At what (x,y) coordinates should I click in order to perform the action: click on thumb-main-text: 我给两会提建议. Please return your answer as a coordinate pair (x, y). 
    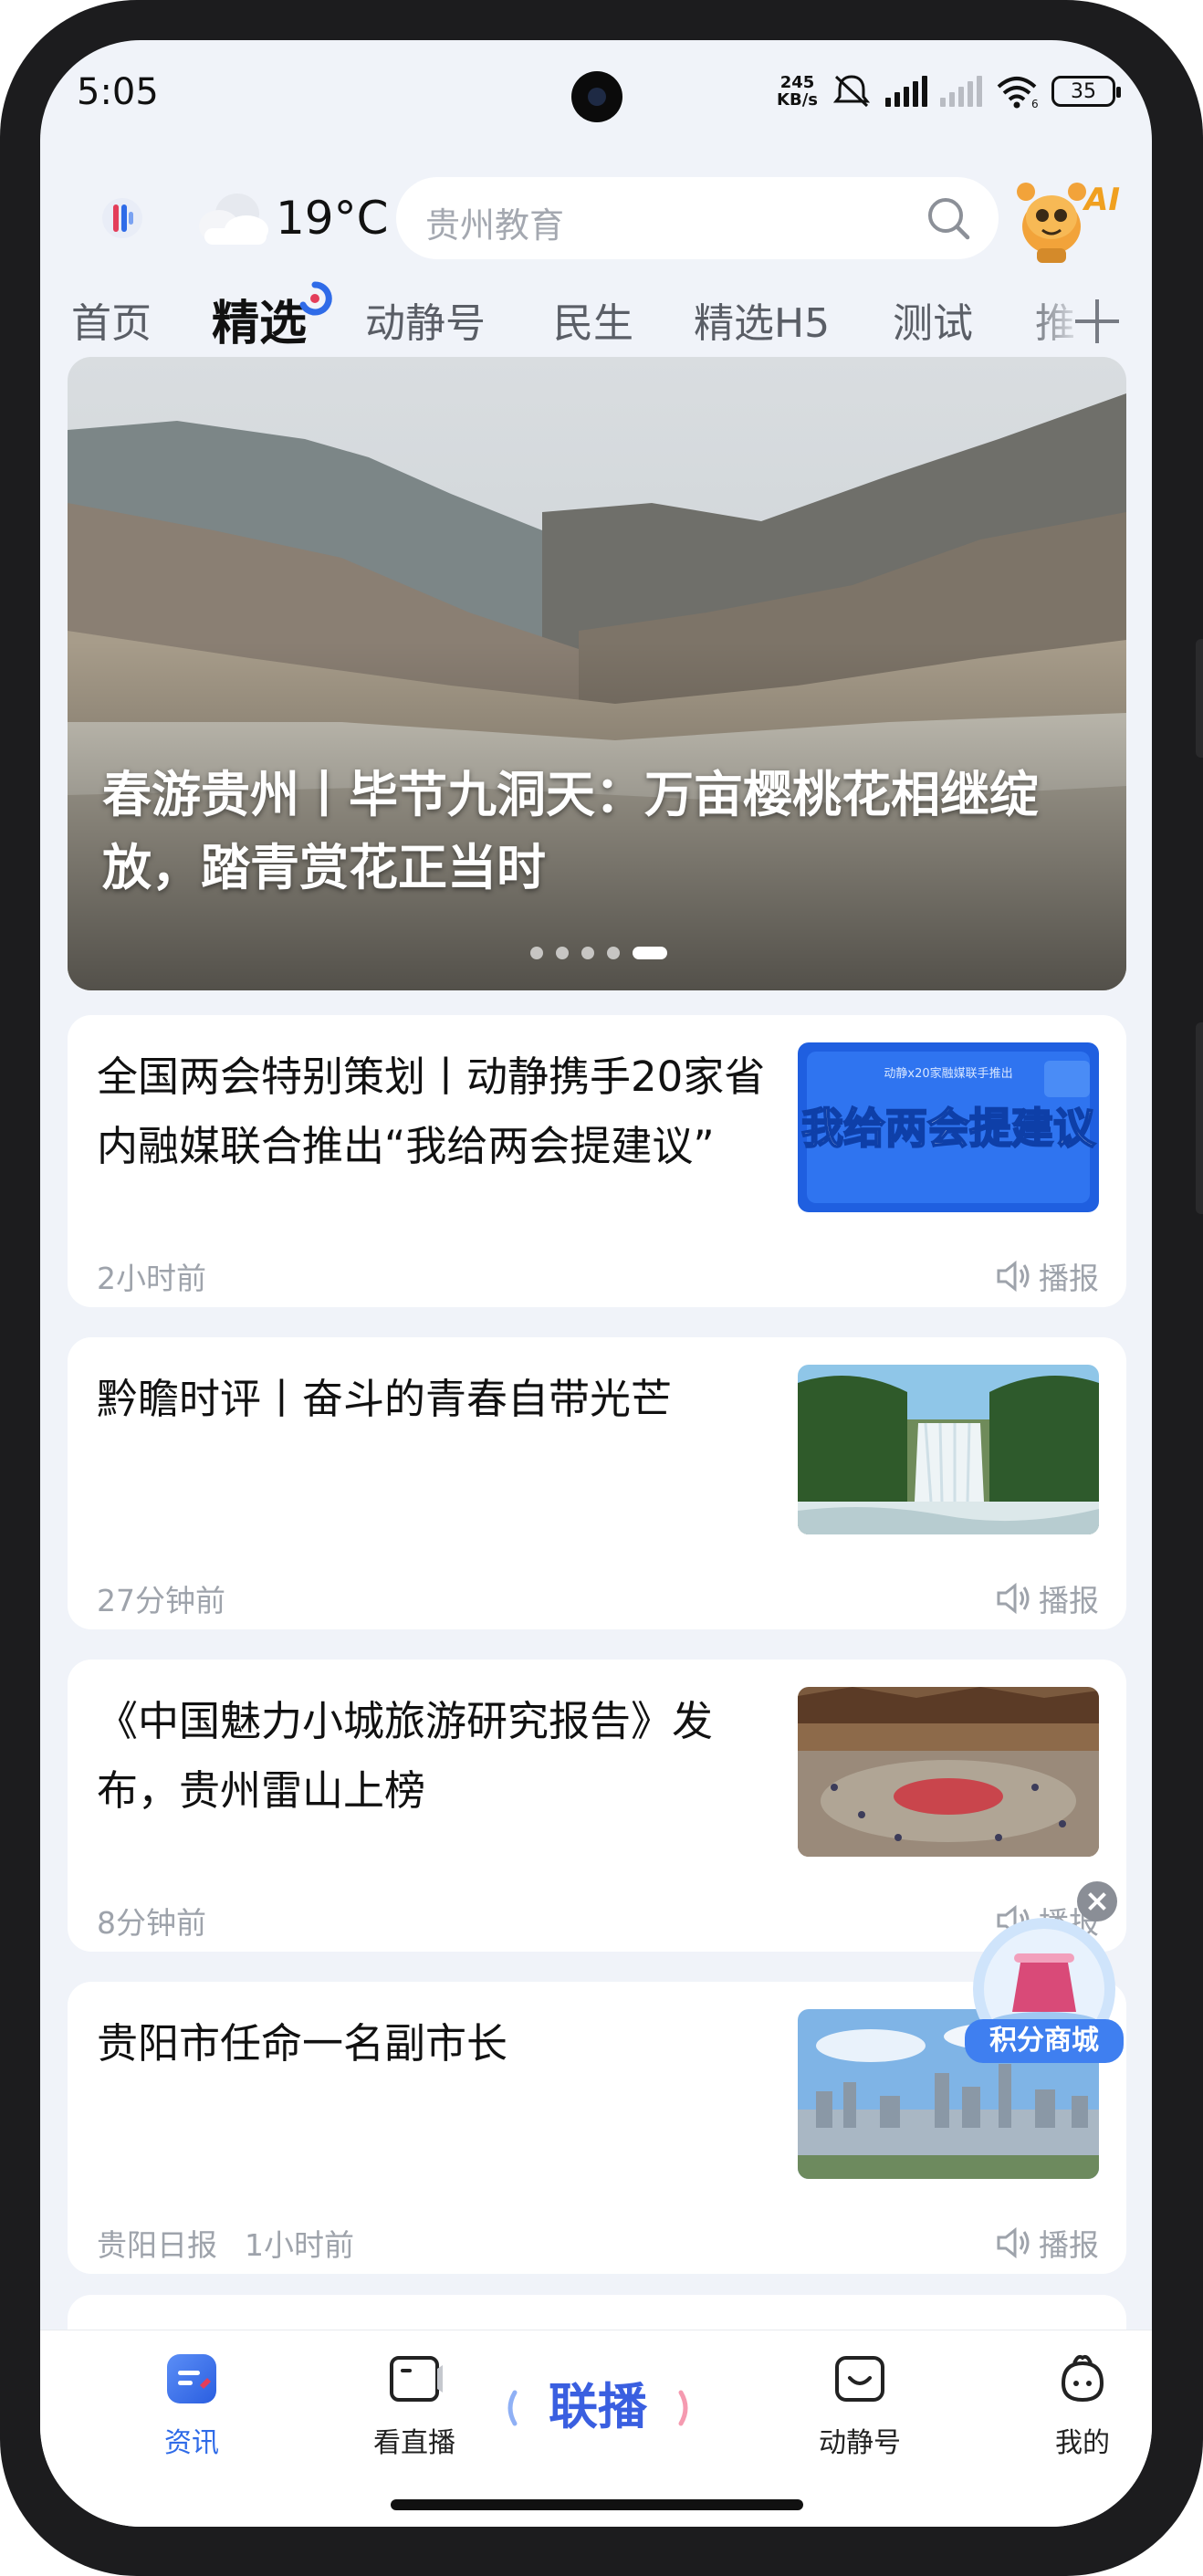
    Looking at the image, I should click on (948, 1128).